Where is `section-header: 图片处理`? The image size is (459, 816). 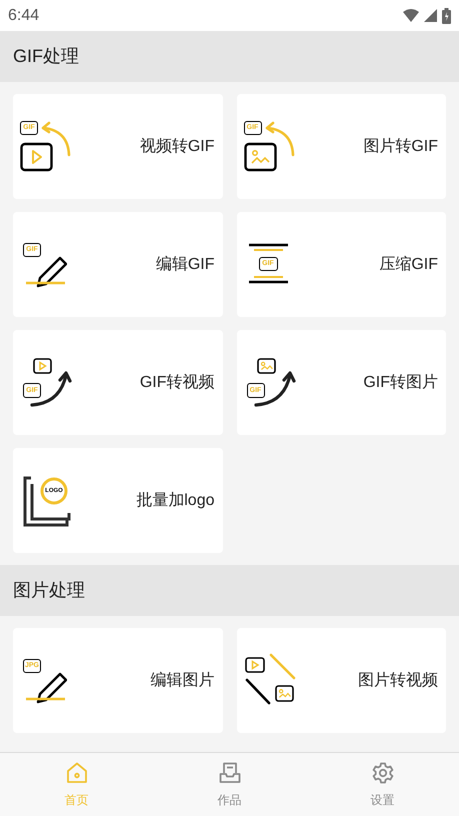 section-header: 图片处理 is located at coordinates (229, 590).